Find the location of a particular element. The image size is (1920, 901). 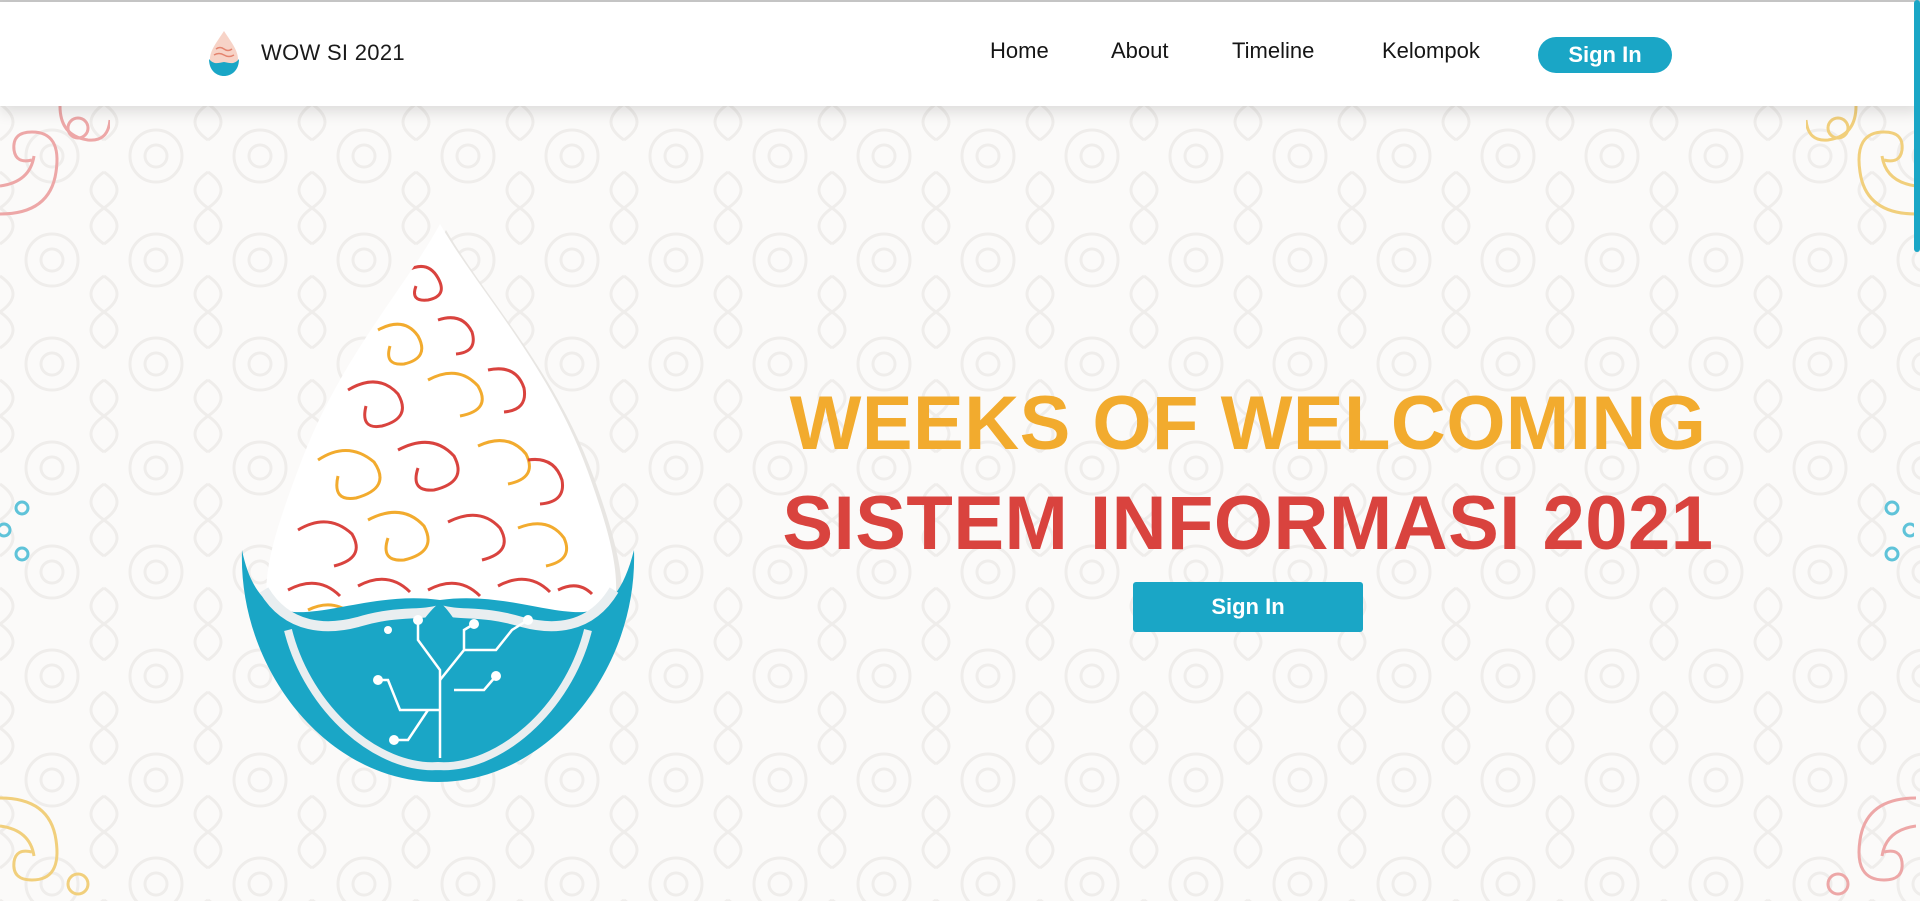

scrollbar-thumb is located at coordinates (1917, 126).